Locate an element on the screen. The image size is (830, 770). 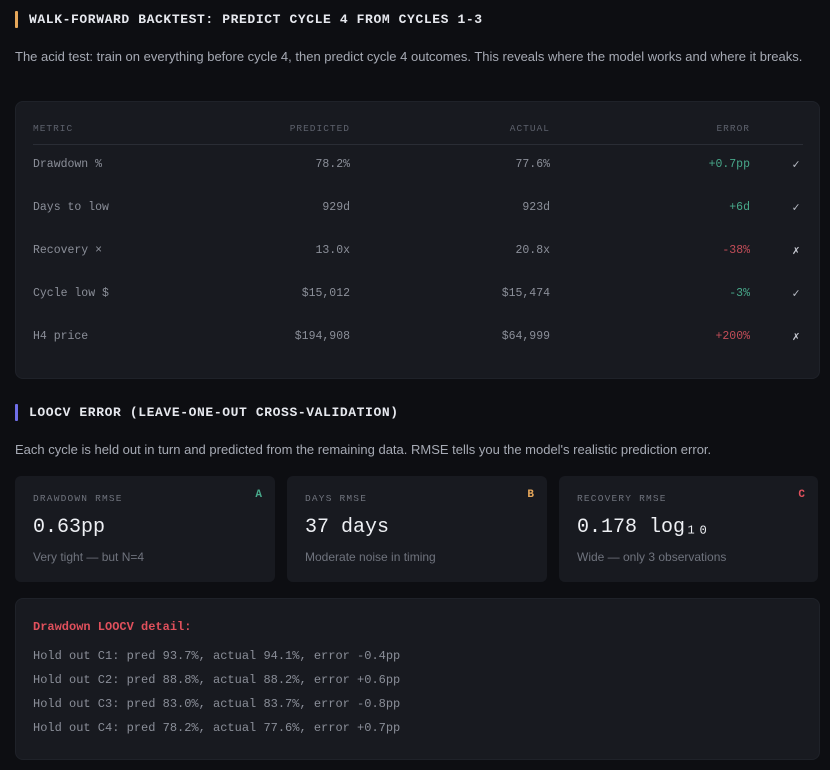
error-cell: +6d is located at coordinates (739, 207).